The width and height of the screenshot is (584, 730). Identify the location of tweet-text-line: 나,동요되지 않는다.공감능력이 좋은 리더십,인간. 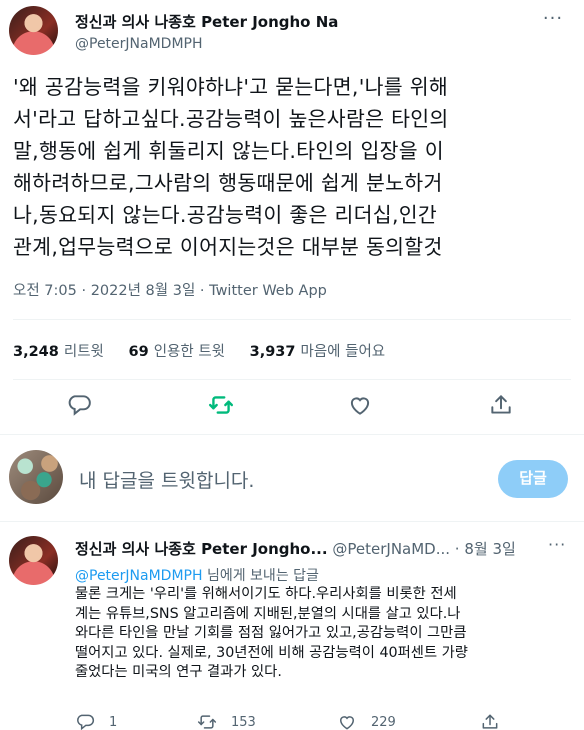
(225, 215).